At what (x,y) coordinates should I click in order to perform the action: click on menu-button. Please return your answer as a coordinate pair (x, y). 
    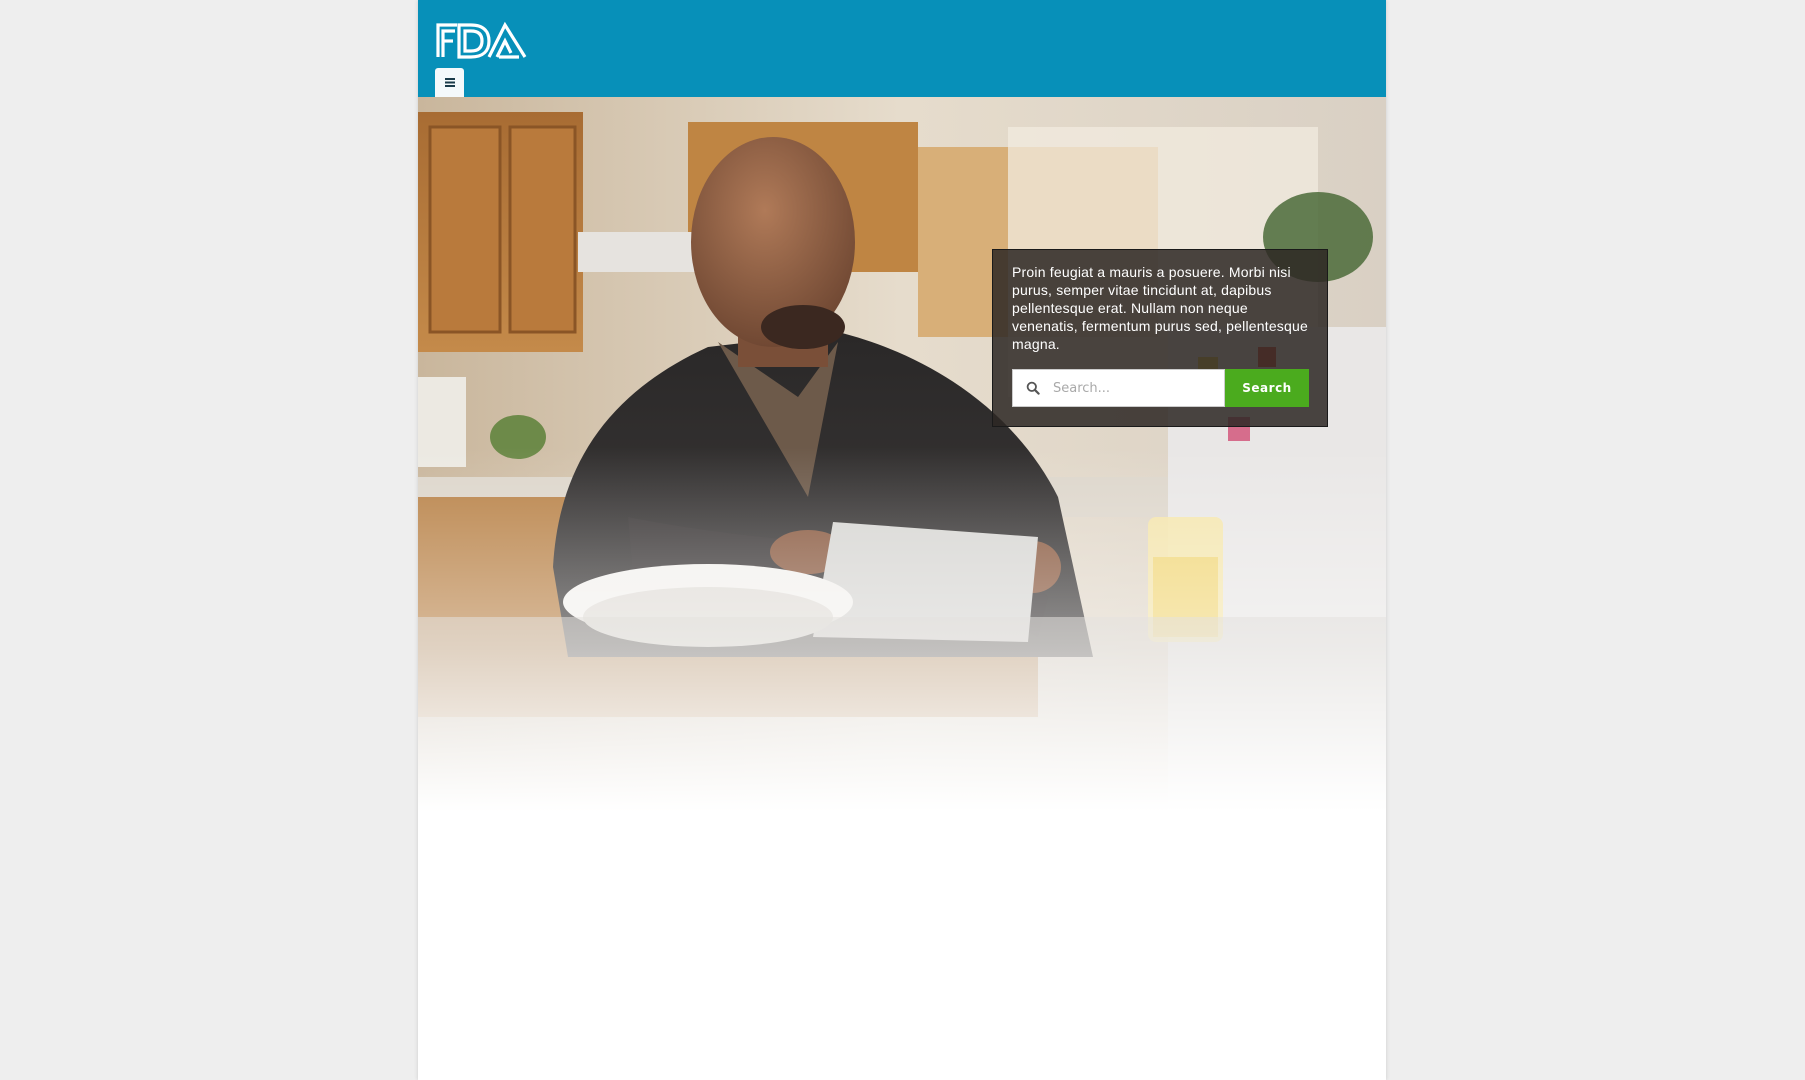
    Looking at the image, I should click on (449, 82).